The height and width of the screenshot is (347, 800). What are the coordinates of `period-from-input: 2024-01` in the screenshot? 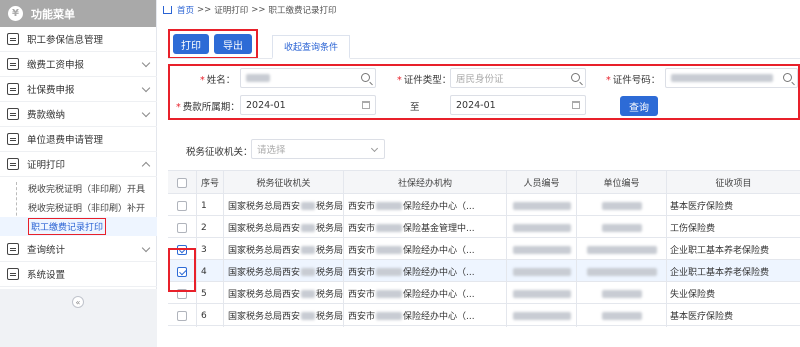 It's located at (308, 105).